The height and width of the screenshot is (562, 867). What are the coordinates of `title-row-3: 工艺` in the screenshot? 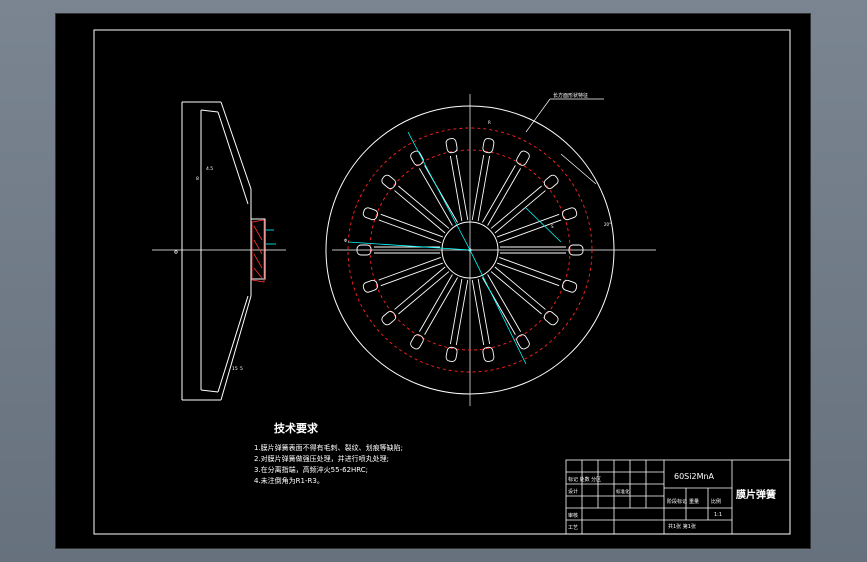 It's located at (573, 528).